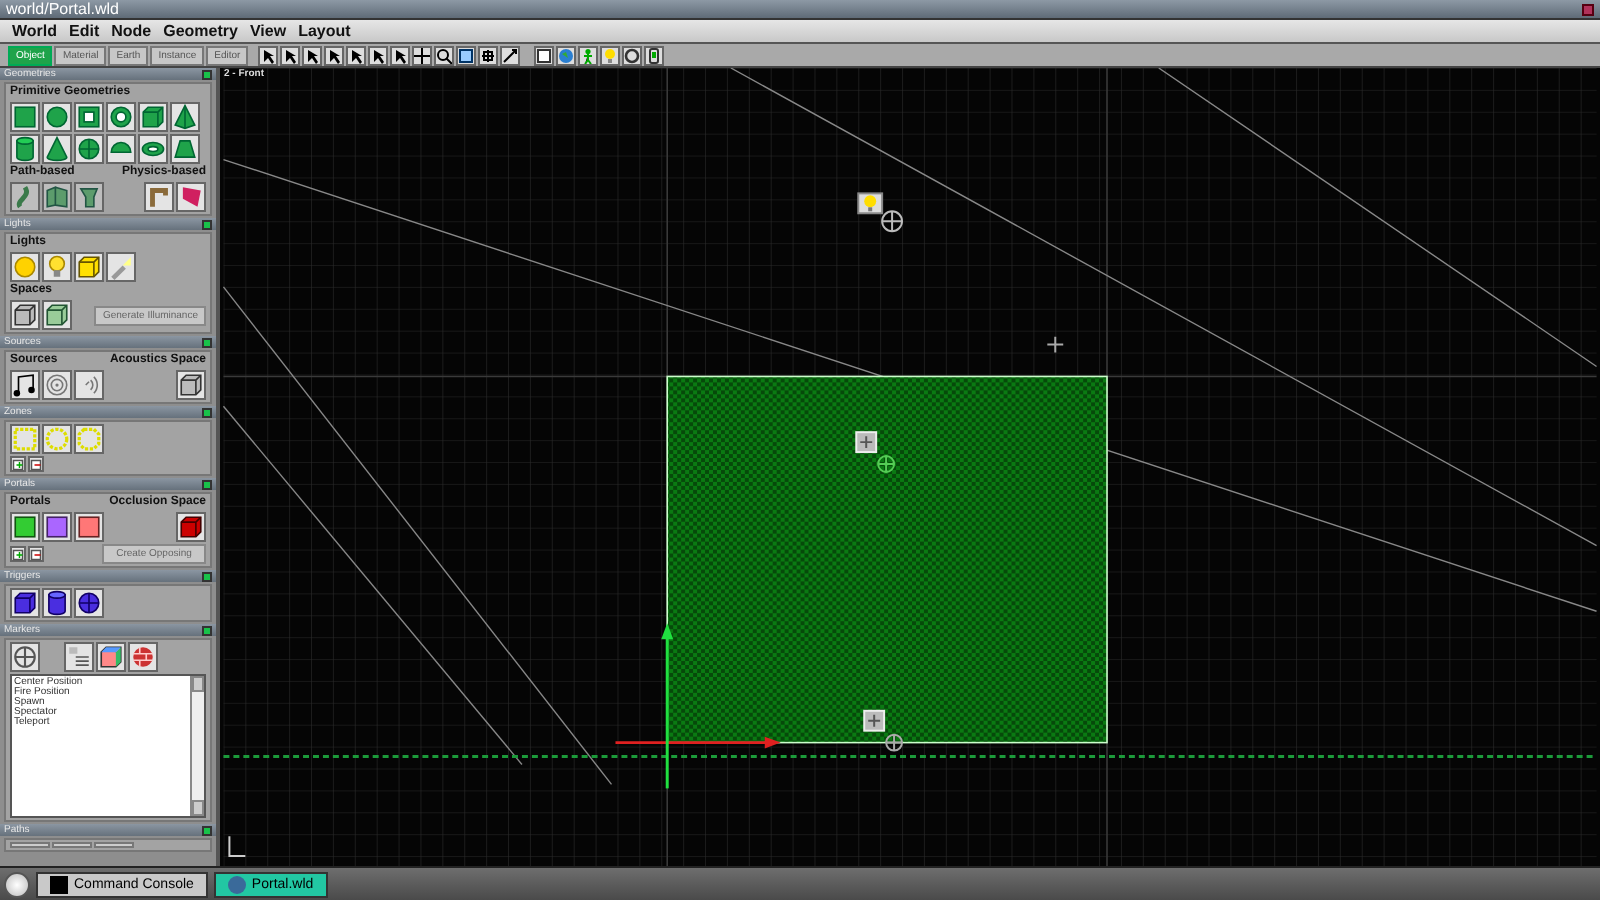 The height and width of the screenshot is (900, 1600). I want to click on square-icon, so click(25, 117).